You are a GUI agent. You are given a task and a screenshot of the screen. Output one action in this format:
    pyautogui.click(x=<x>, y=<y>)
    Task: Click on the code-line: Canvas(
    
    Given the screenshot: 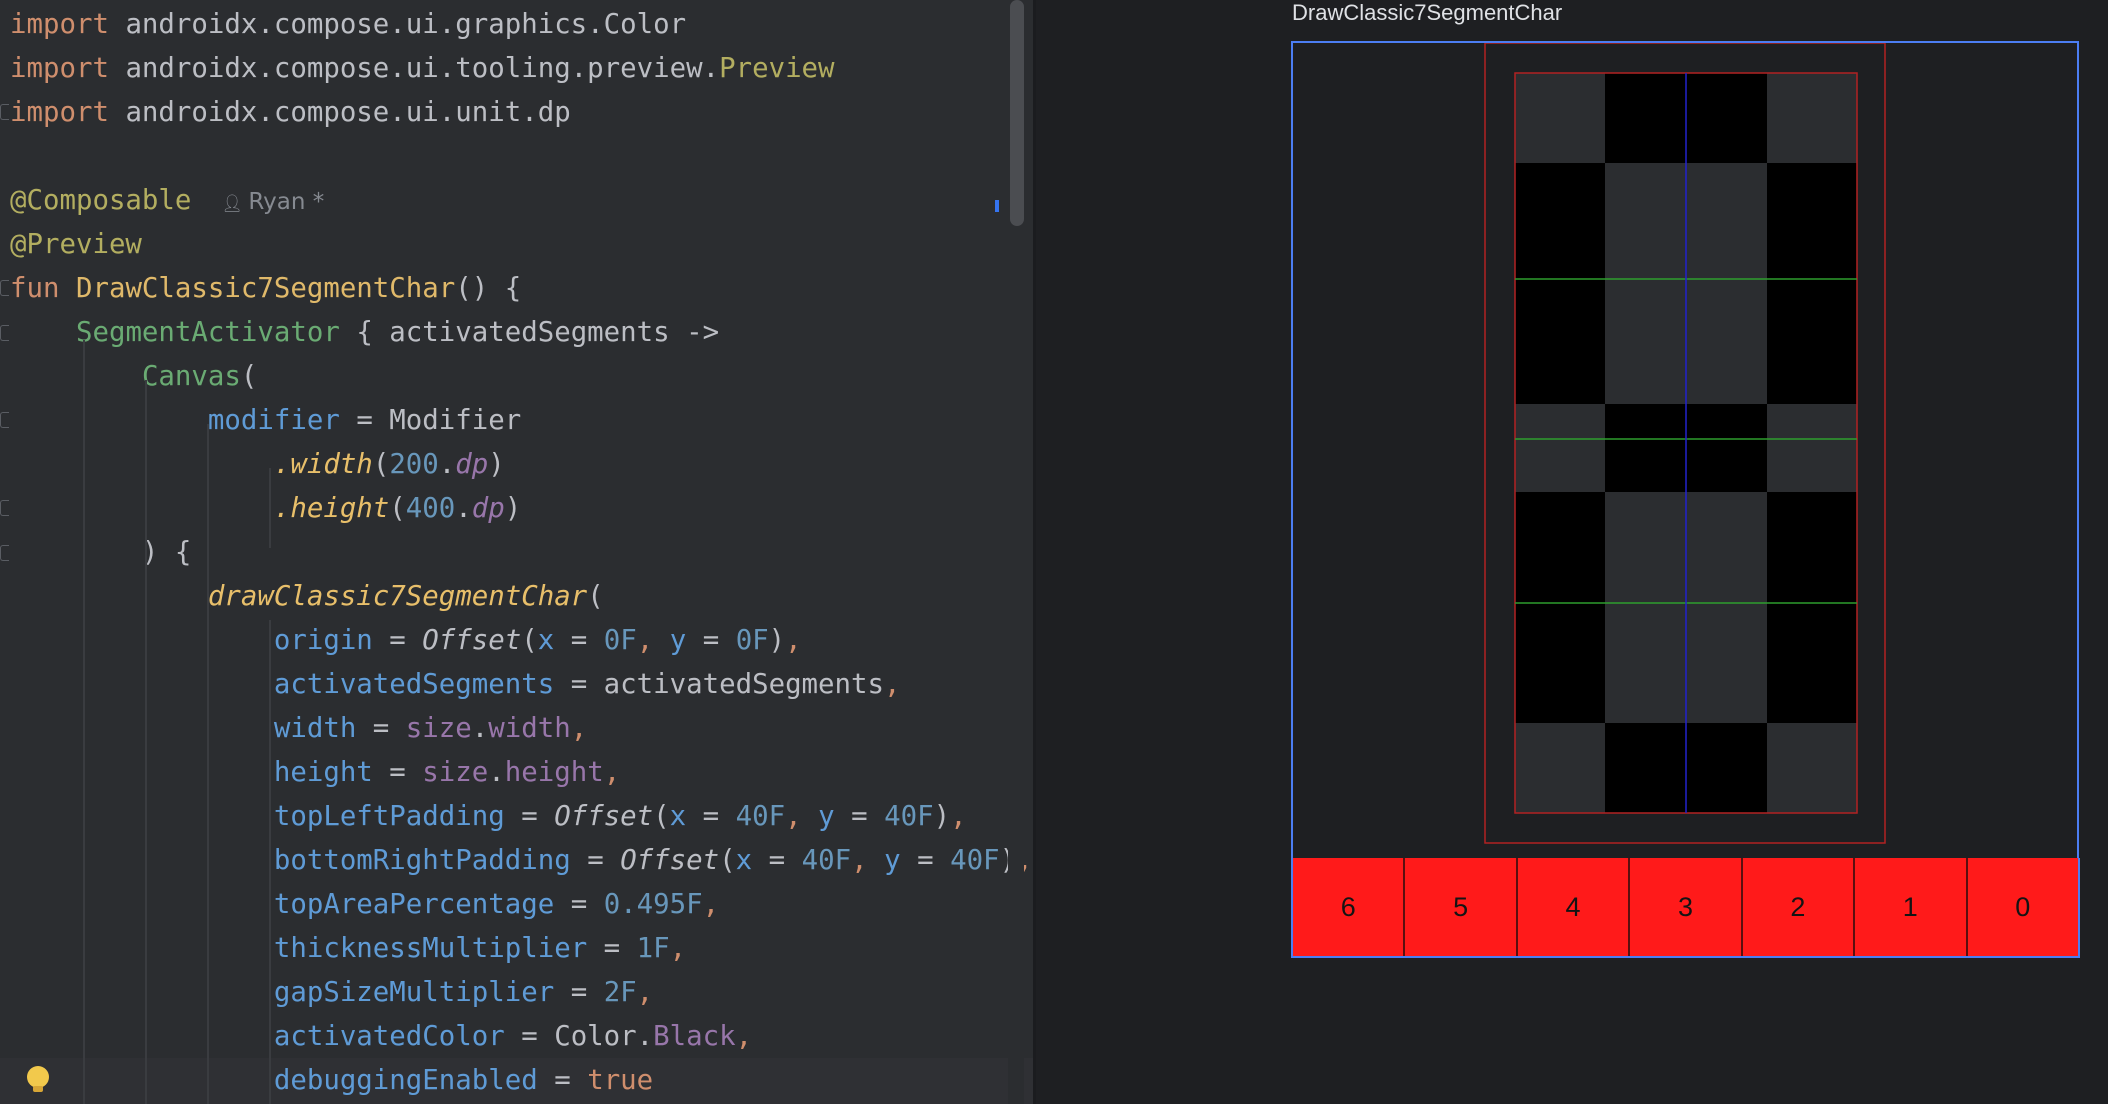 What is the action you would take?
    pyautogui.click(x=133, y=377)
    